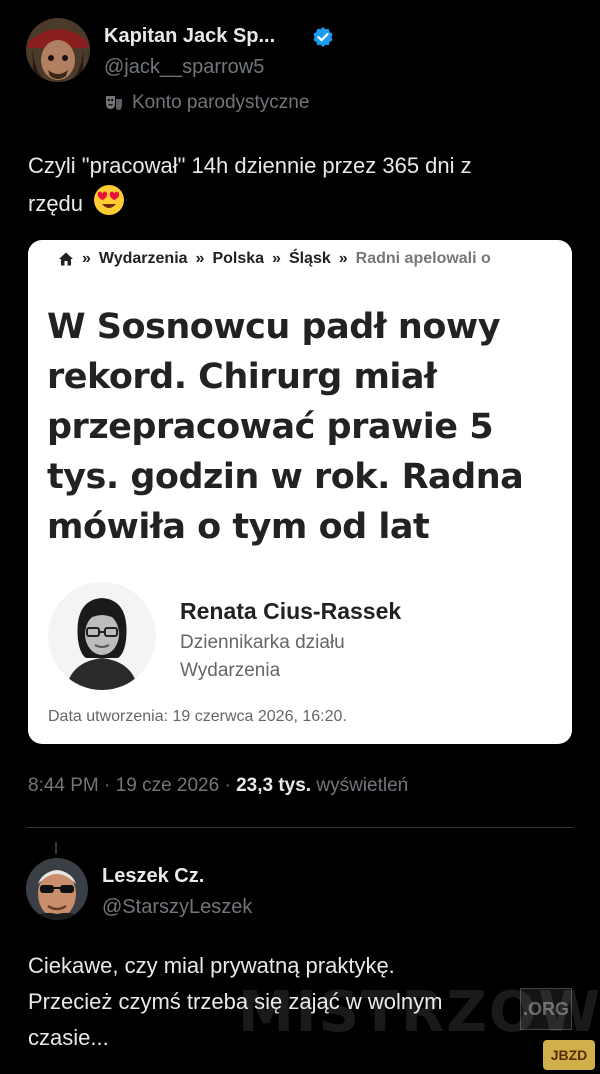  Describe the element at coordinates (290, 657) in the screenshot. I see `article-author-role: Dziennikarka działu Wydarzenia` at that location.